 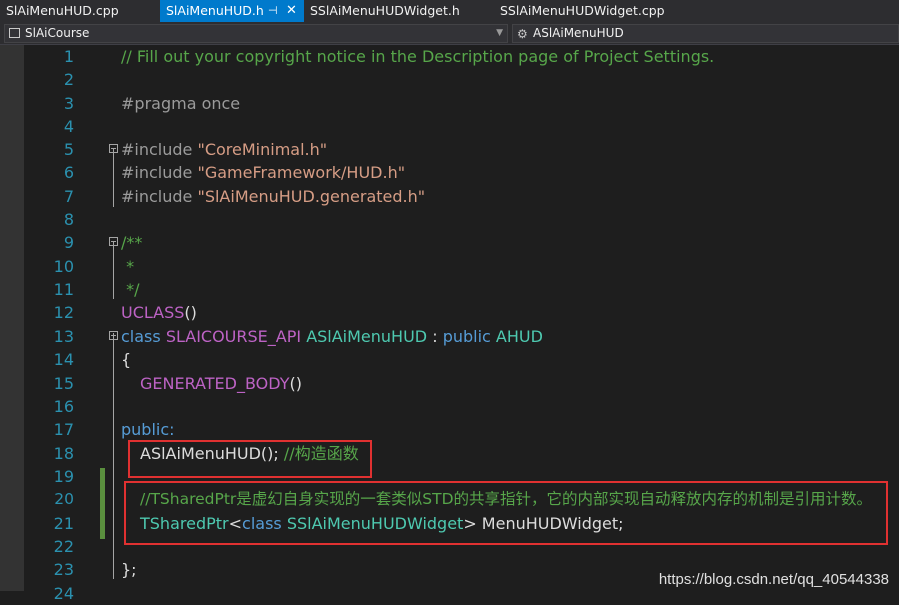 I want to click on tab-sslaimenuhudwidget-cpp: SSlAiMenuHUDWidget.cpp, so click(x=594, y=11).